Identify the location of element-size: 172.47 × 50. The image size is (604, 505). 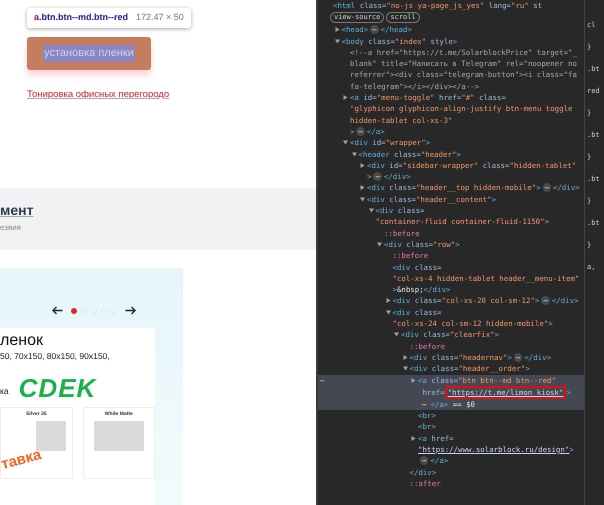
(160, 17).